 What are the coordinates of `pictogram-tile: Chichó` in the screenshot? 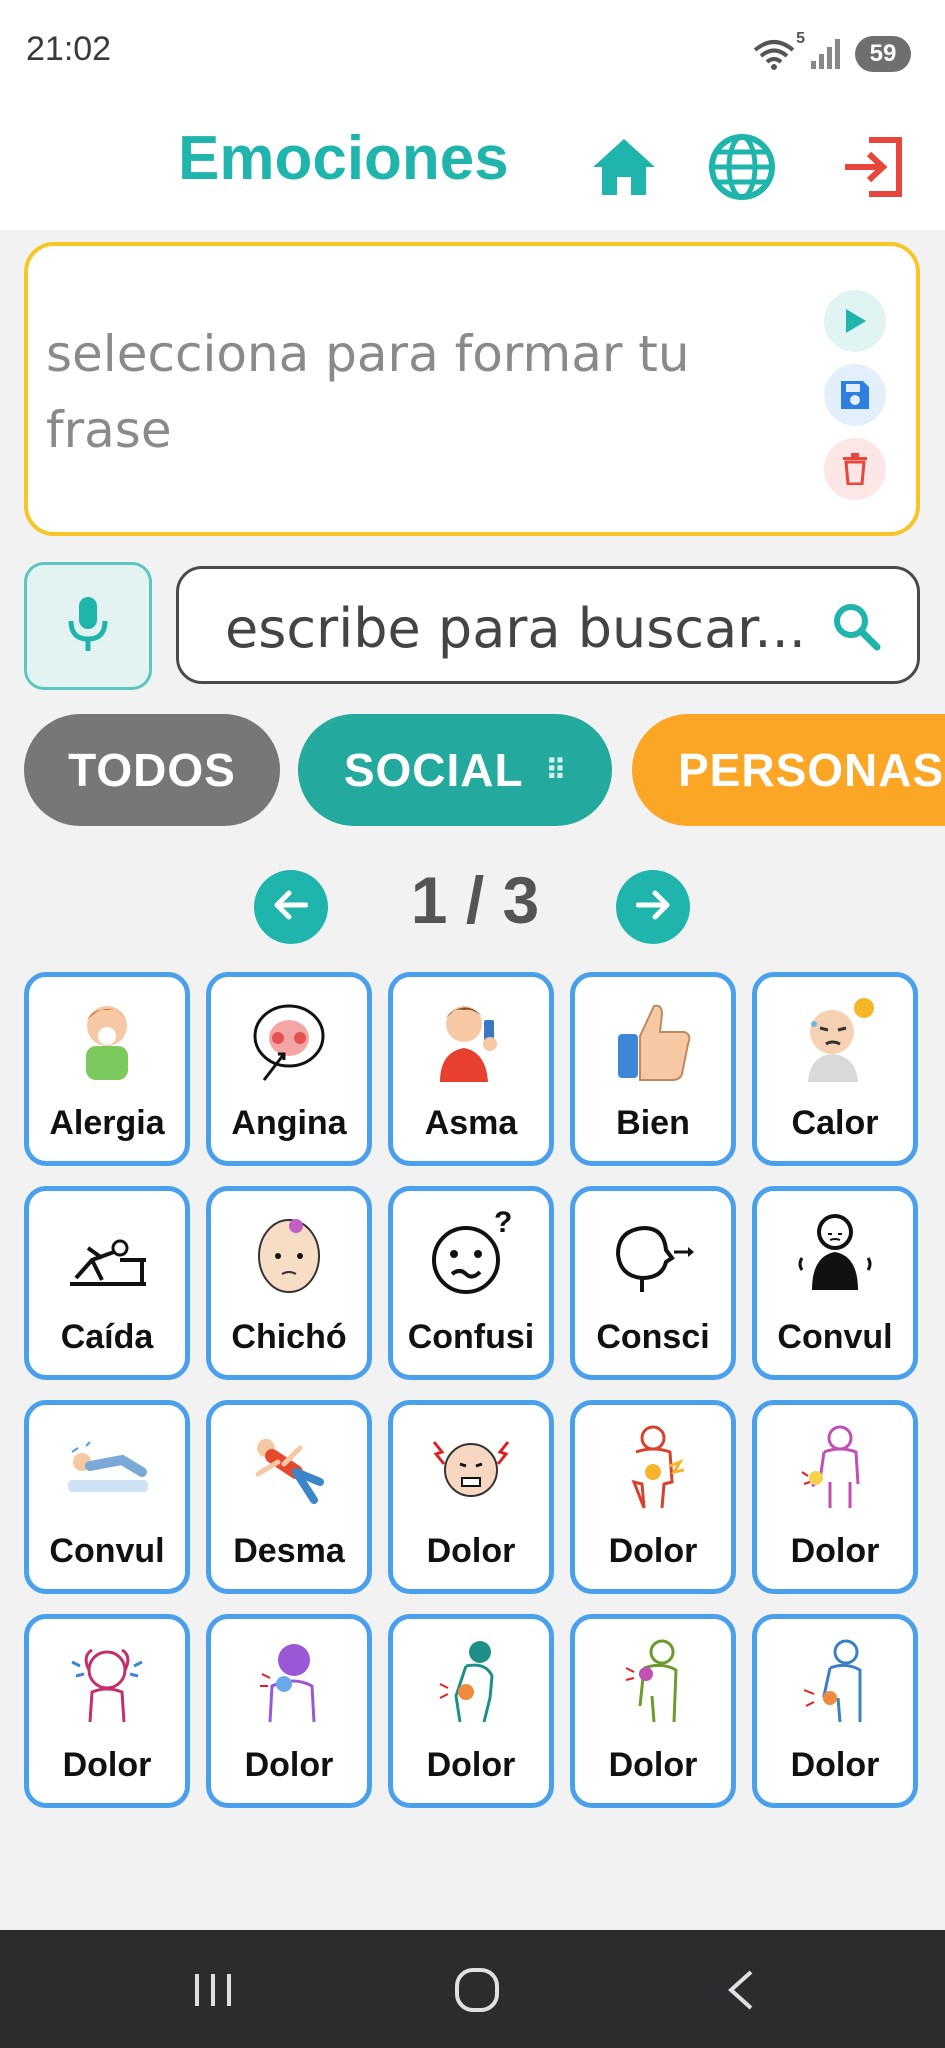 It's located at (289, 1283).